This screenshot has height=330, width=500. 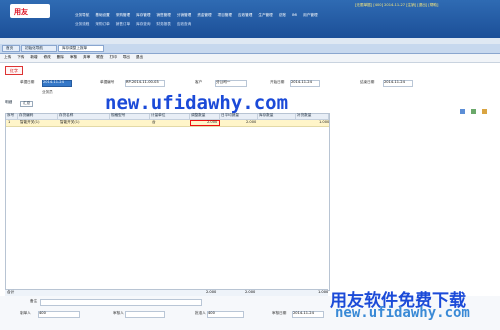 What do you see at coordinates (27, 82) in the screenshot?
I see `date-label: 单据日期` at bounding box center [27, 82].